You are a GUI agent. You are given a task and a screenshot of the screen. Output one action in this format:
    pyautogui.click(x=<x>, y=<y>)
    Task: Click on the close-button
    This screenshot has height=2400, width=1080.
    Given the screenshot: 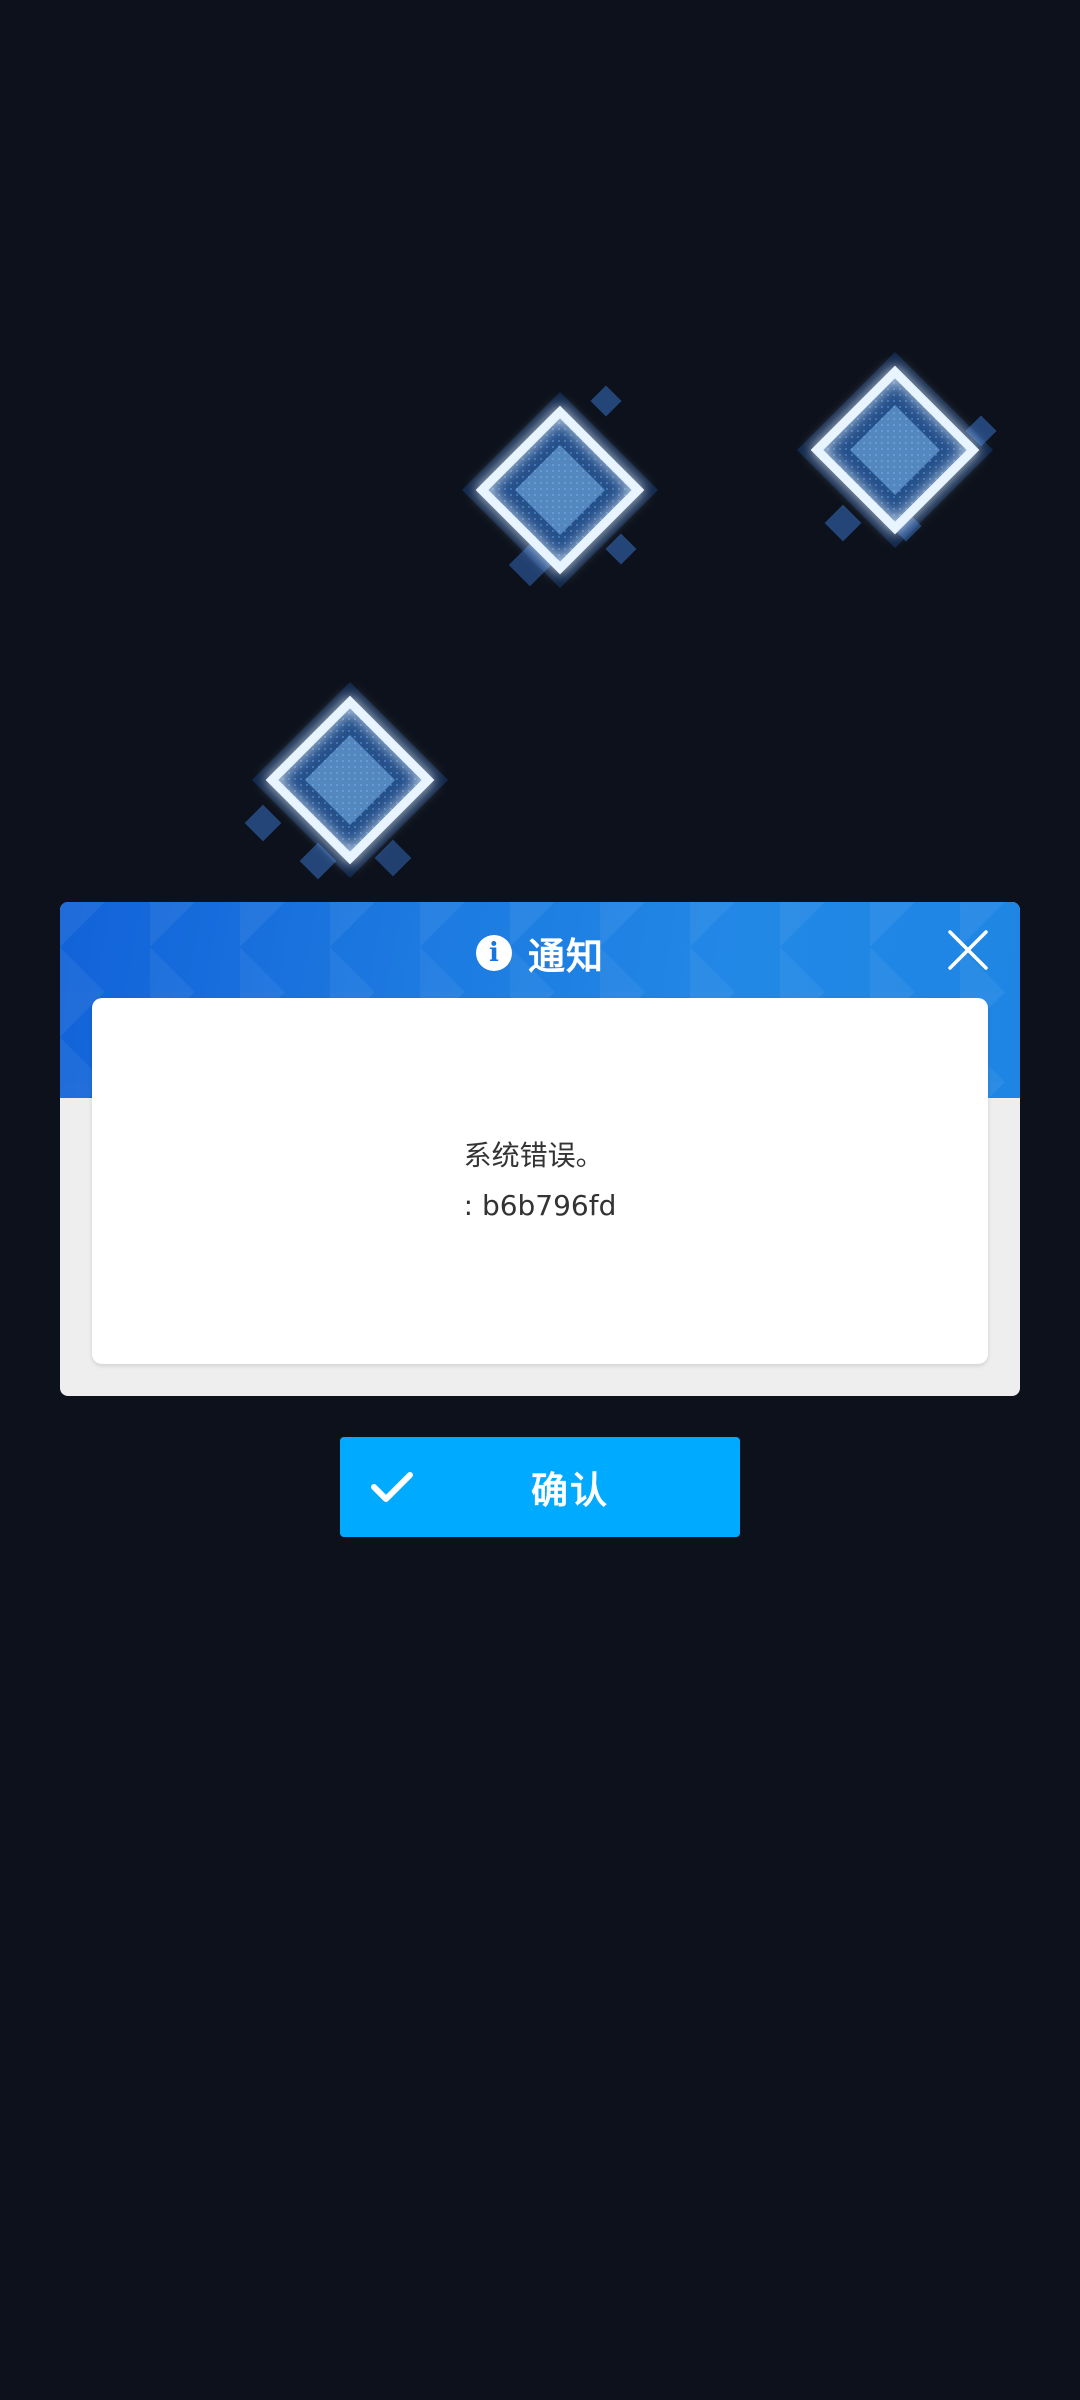 What is the action you would take?
    pyautogui.click(x=968, y=950)
    